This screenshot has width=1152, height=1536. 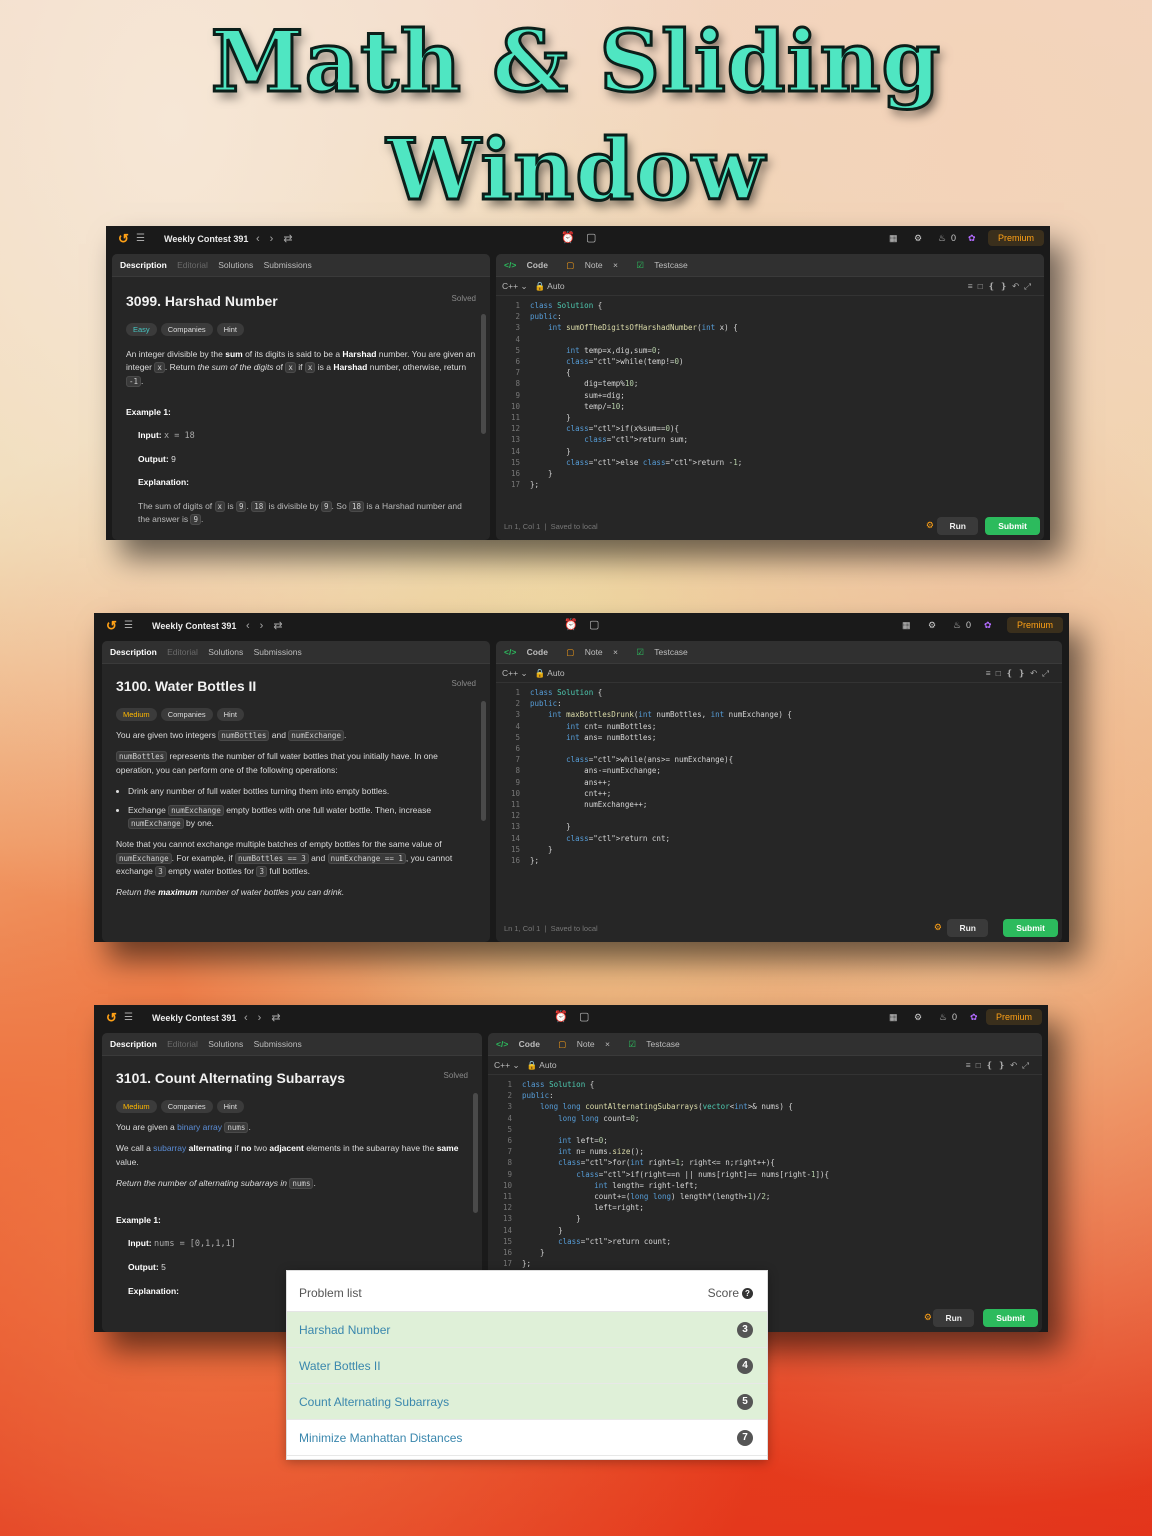 What do you see at coordinates (770, 395) in the screenshot?
I see `code-line: 9 sum+=dig;` at bounding box center [770, 395].